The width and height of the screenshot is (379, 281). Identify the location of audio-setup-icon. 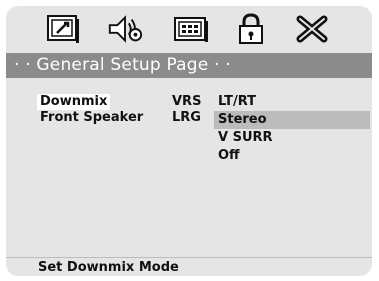
(125, 29).